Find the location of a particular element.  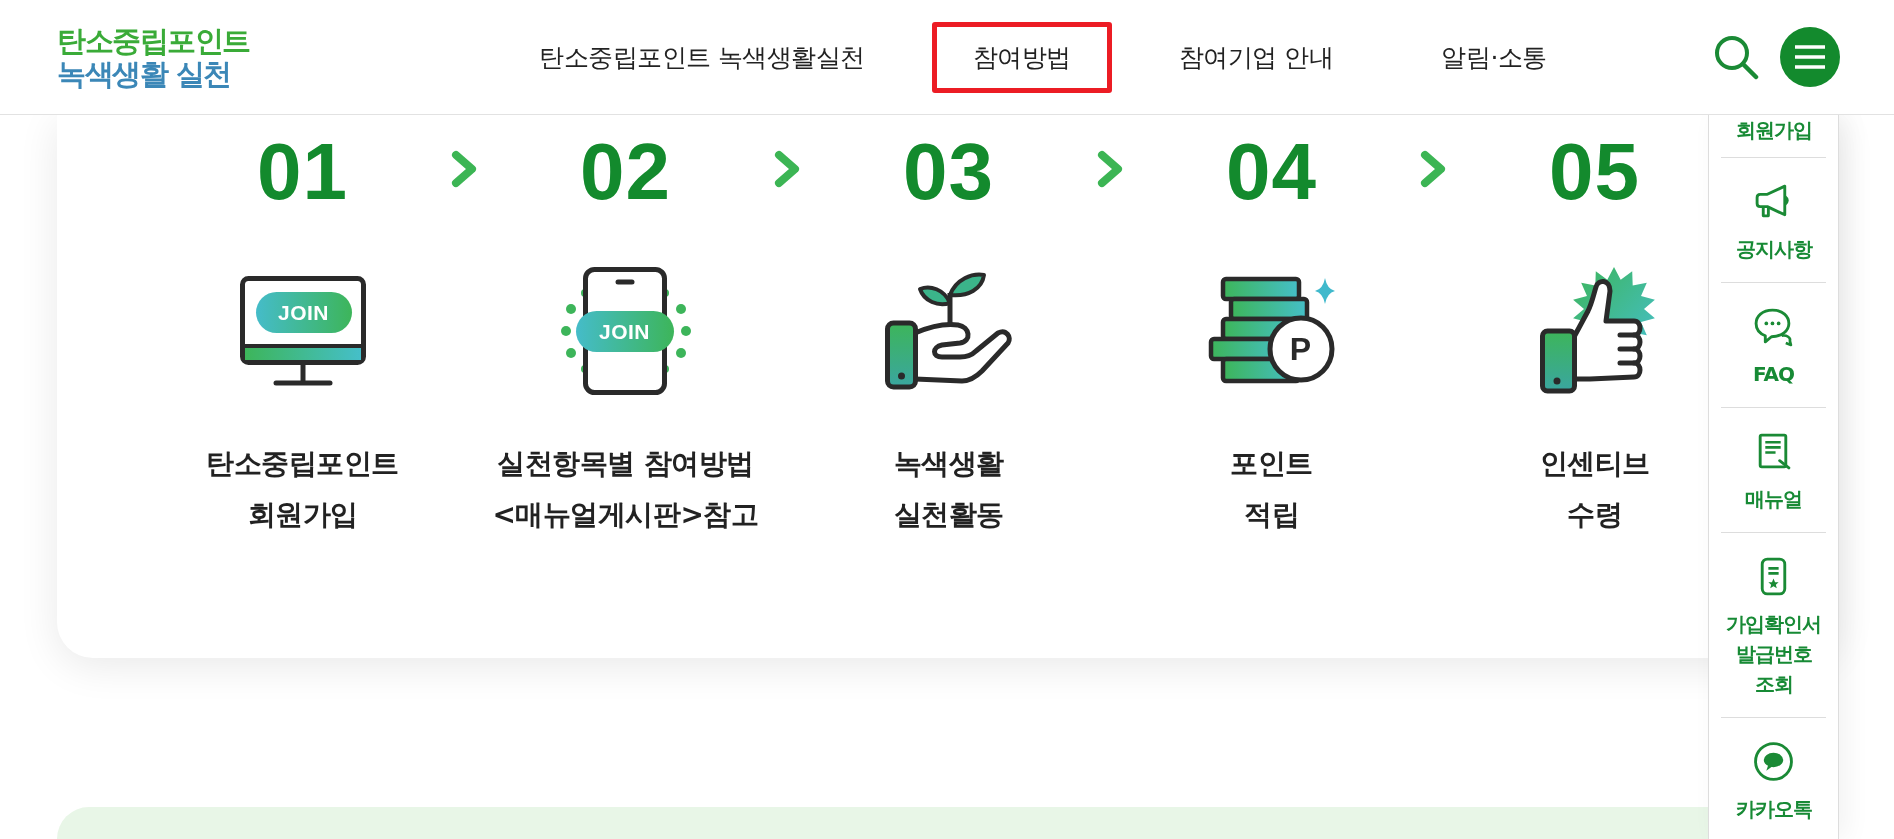

step-label: 포인트 적립 is located at coordinates (1271, 489).